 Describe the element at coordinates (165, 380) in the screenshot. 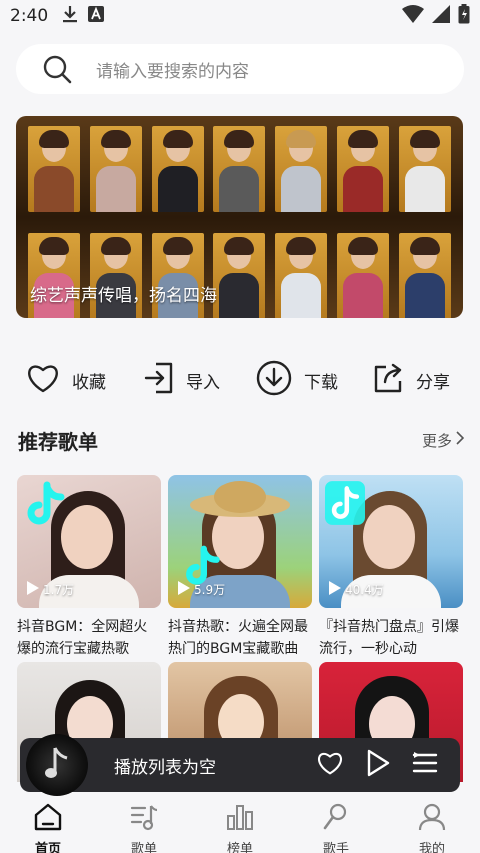

I see `import-icon` at that location.